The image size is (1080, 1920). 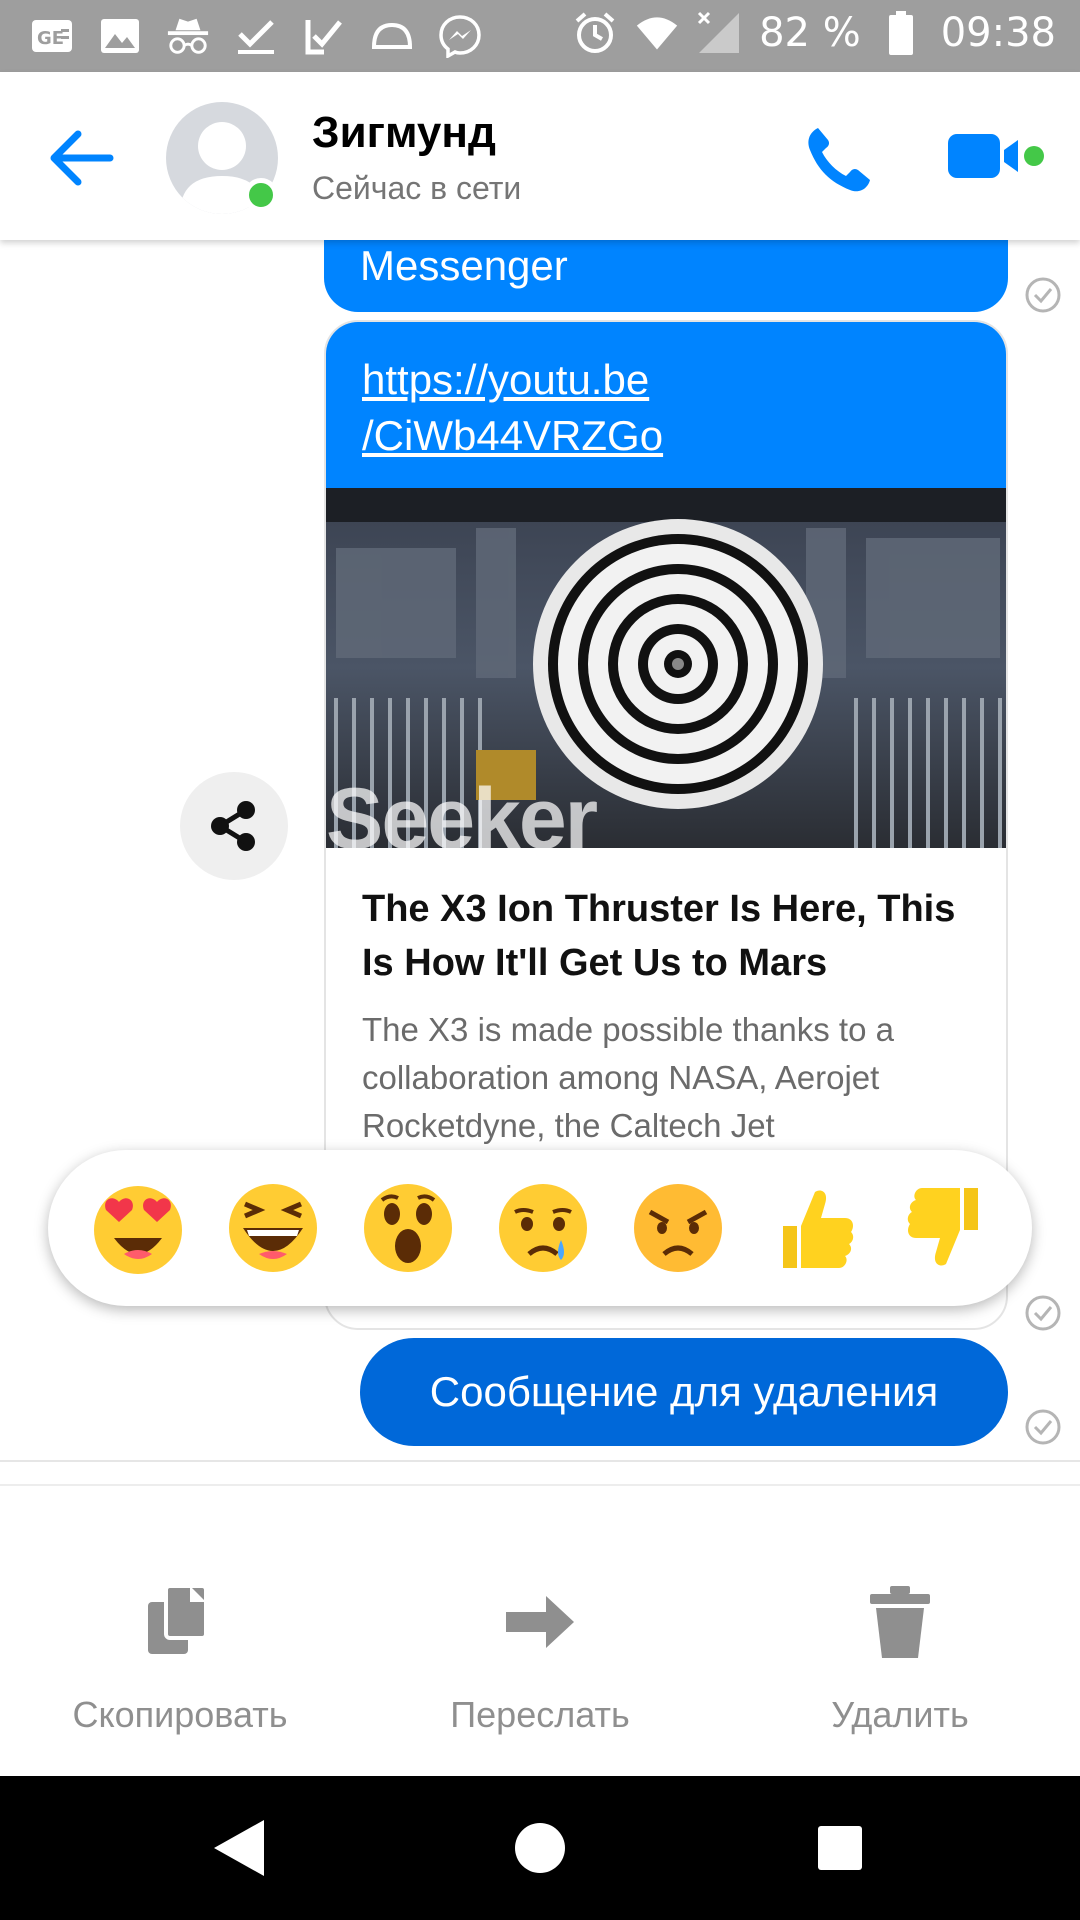 I want to click on double-check-icon, so click(x=324, y=36).